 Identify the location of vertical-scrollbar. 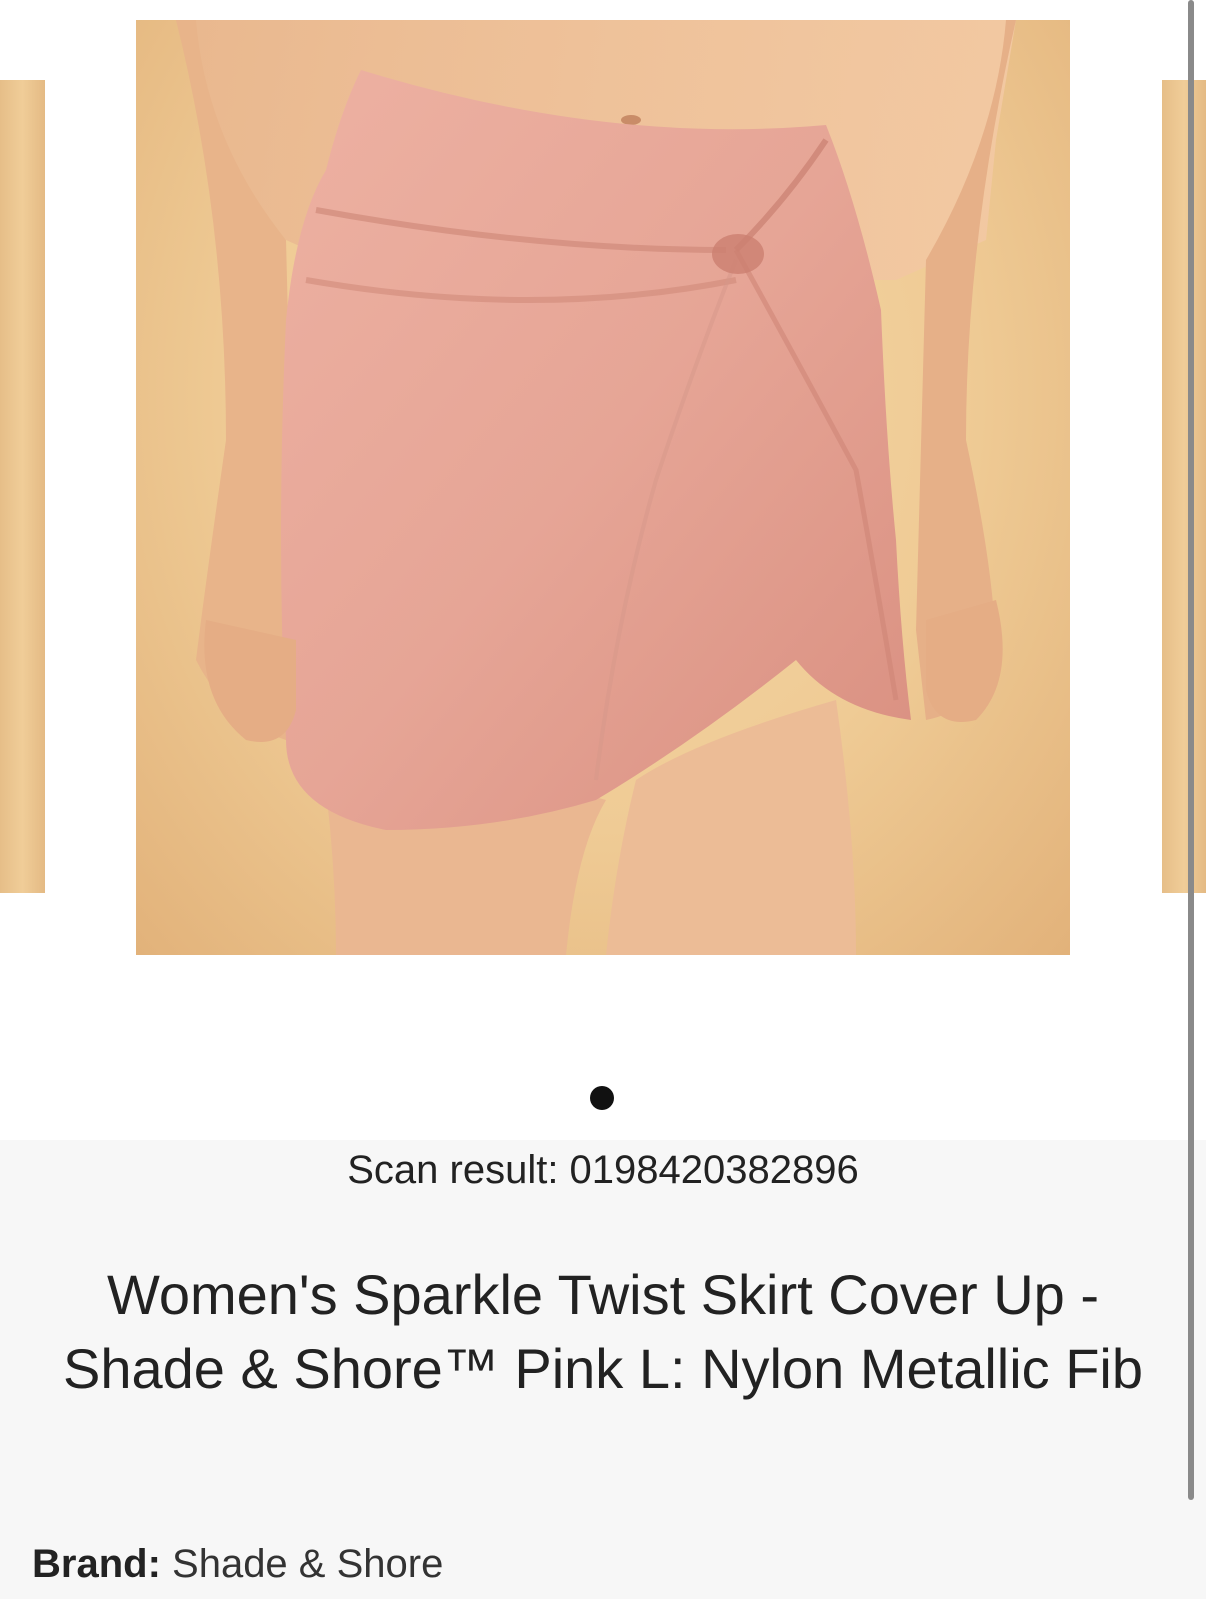
(1191, 750).